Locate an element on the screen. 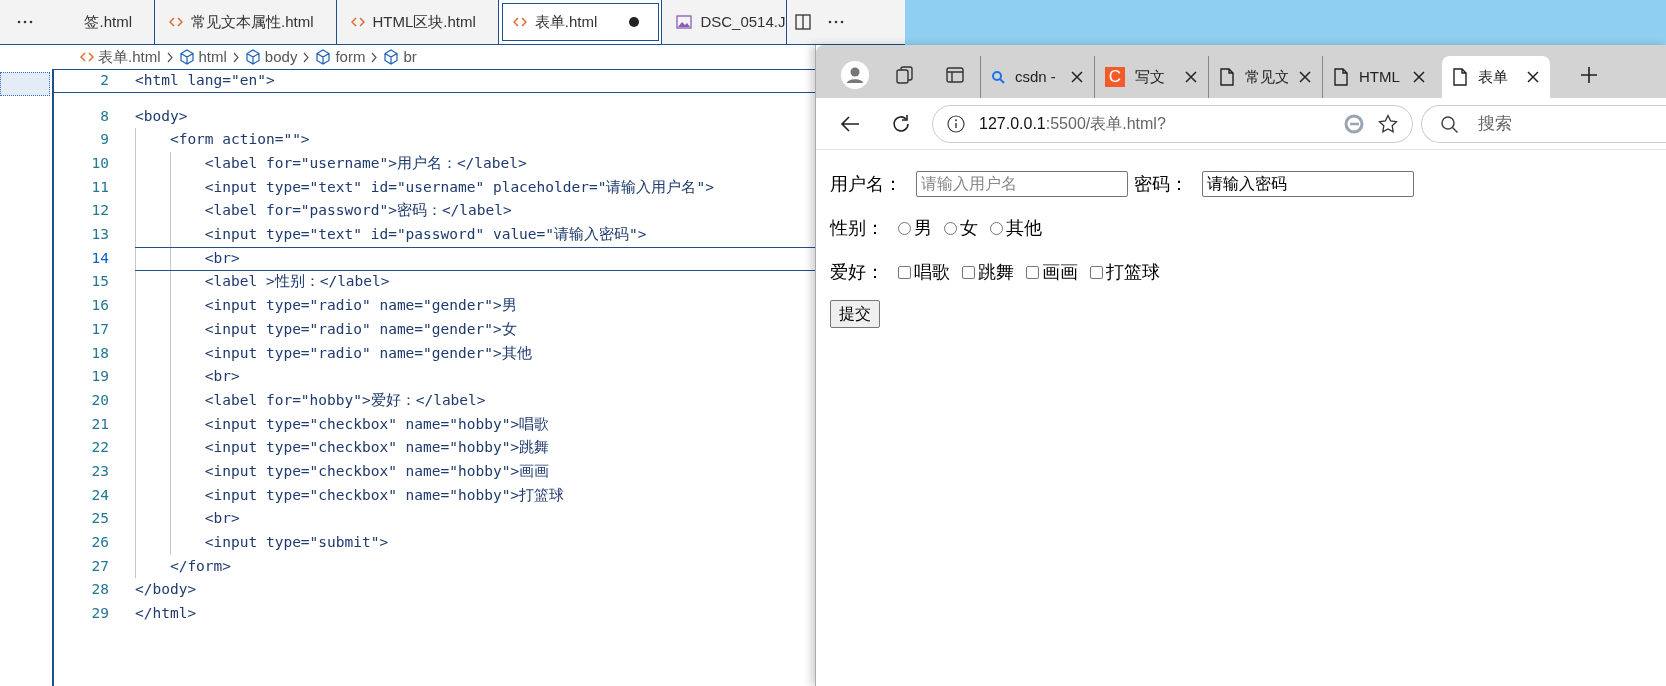  code-line: </form> is located at coordinates (200, 566).